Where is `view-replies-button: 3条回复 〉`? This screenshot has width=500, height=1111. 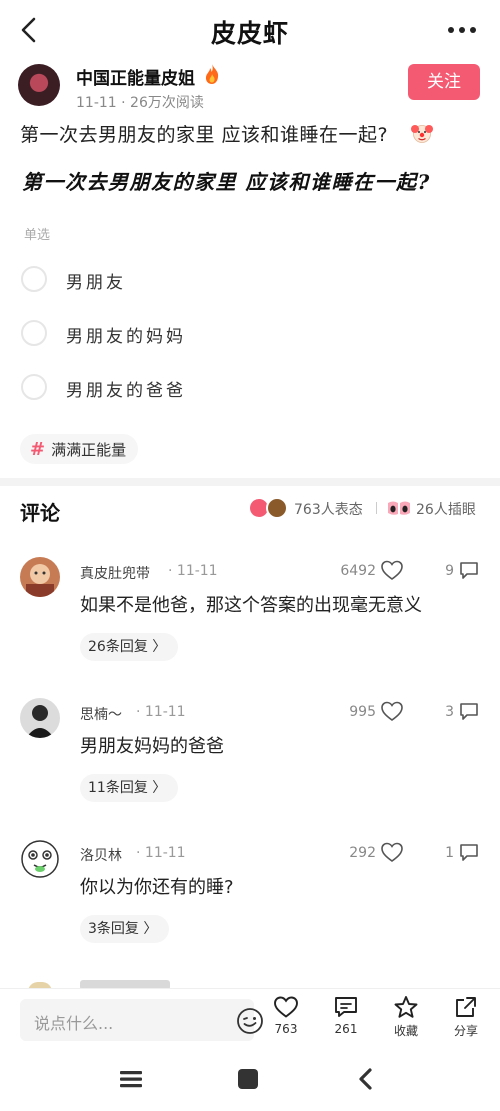
view-replies-button: 3条回复 〉 is located at coordinates (125, 929).